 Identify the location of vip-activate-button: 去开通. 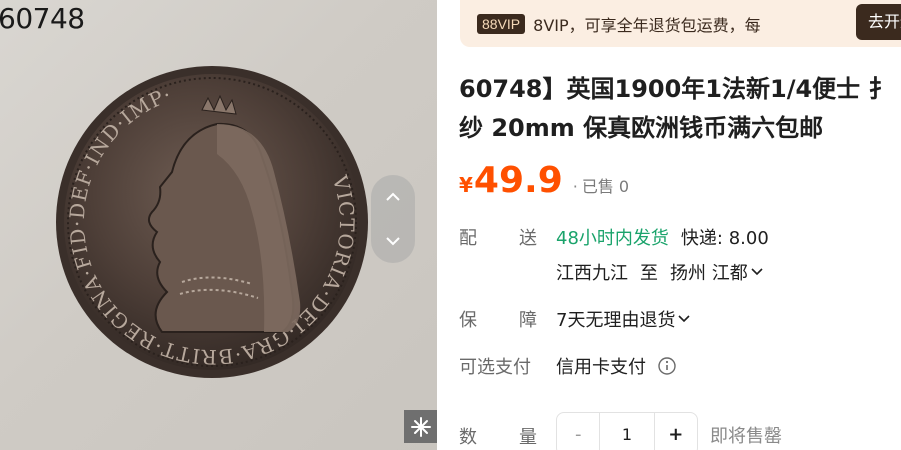
(878, 22).